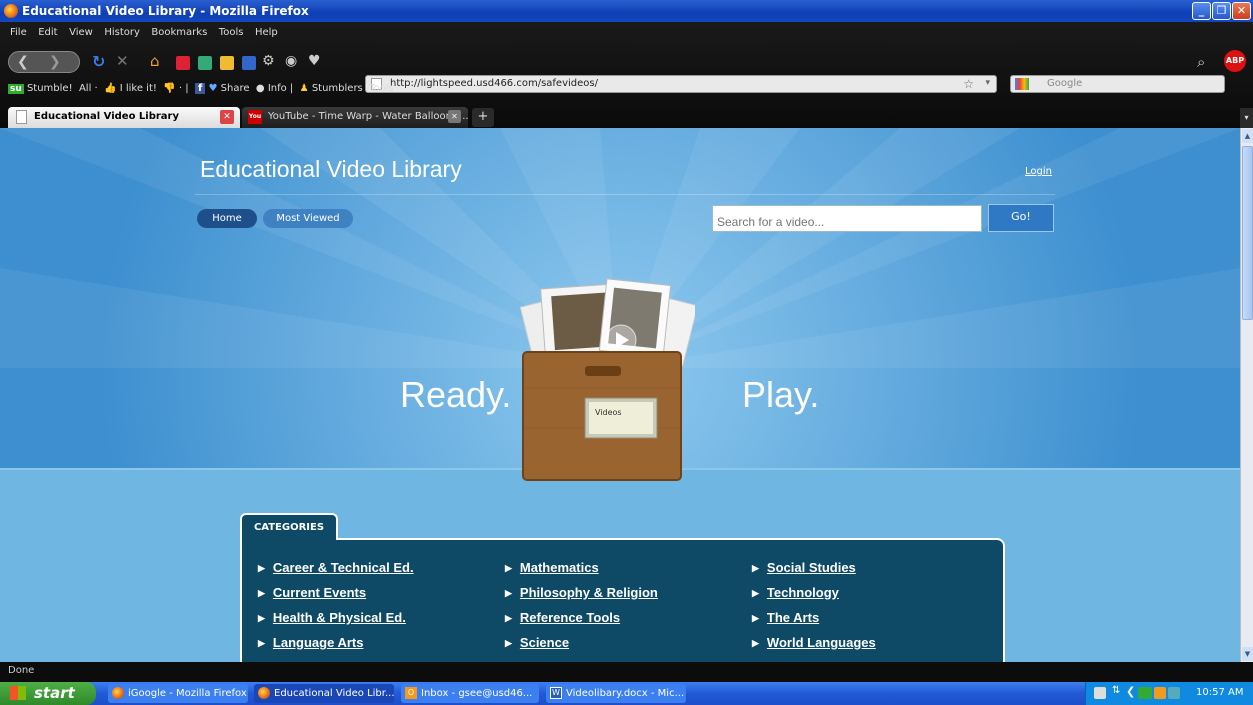  I want to click on dropdown-icon: ▾, so click(987, 83).